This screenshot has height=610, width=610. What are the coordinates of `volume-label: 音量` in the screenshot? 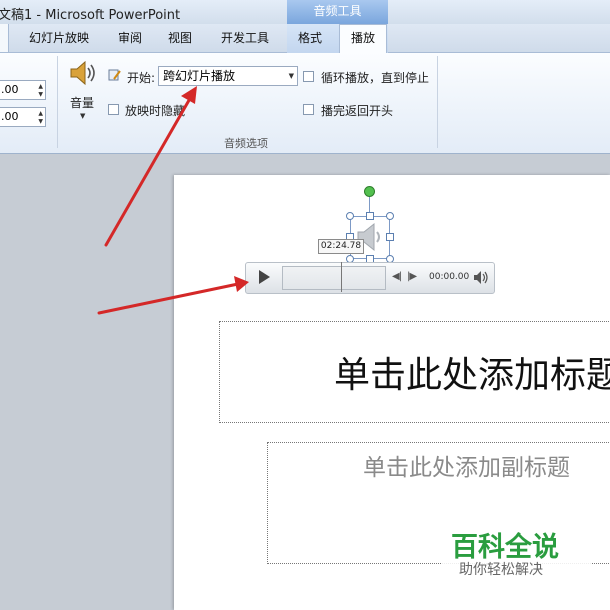 It's located at (82, 103).